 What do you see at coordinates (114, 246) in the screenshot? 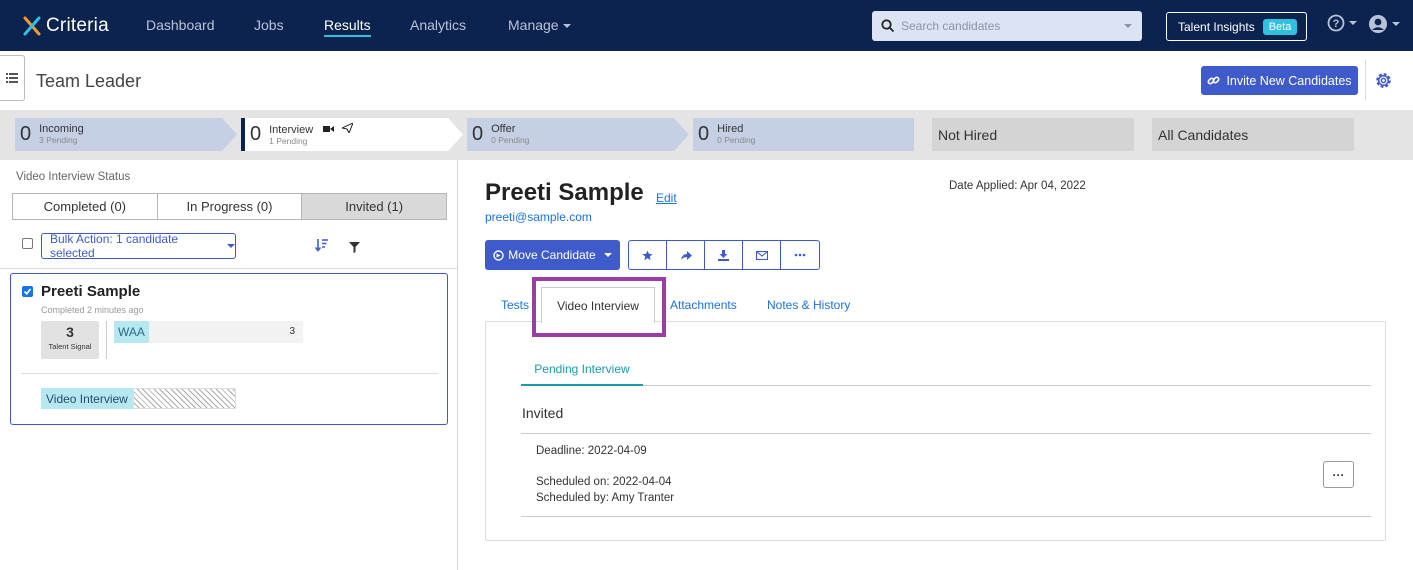
I see `bulk-action-label: Bulk Action: 1 candidate selected` at bounding box center [114, 246].